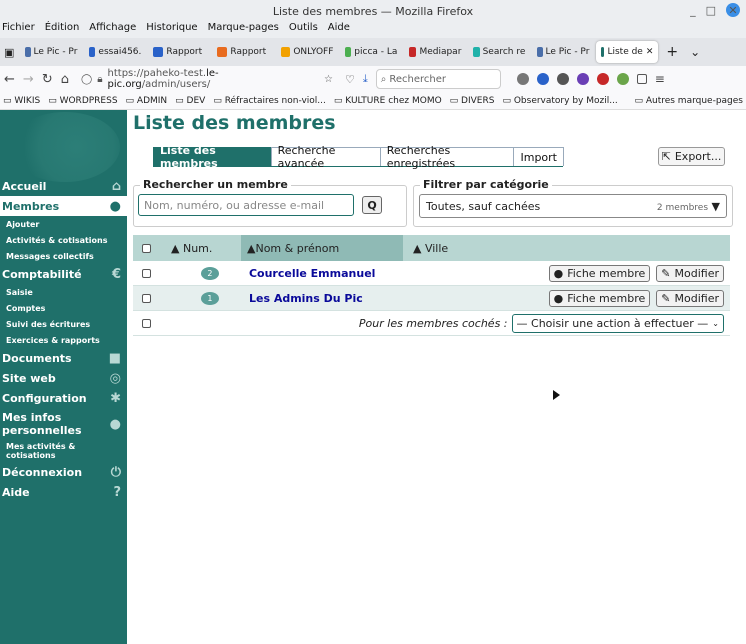  Describe the element at coordinates (339, 30) in the screenshot. I see `menu-6: Aide` at that location.